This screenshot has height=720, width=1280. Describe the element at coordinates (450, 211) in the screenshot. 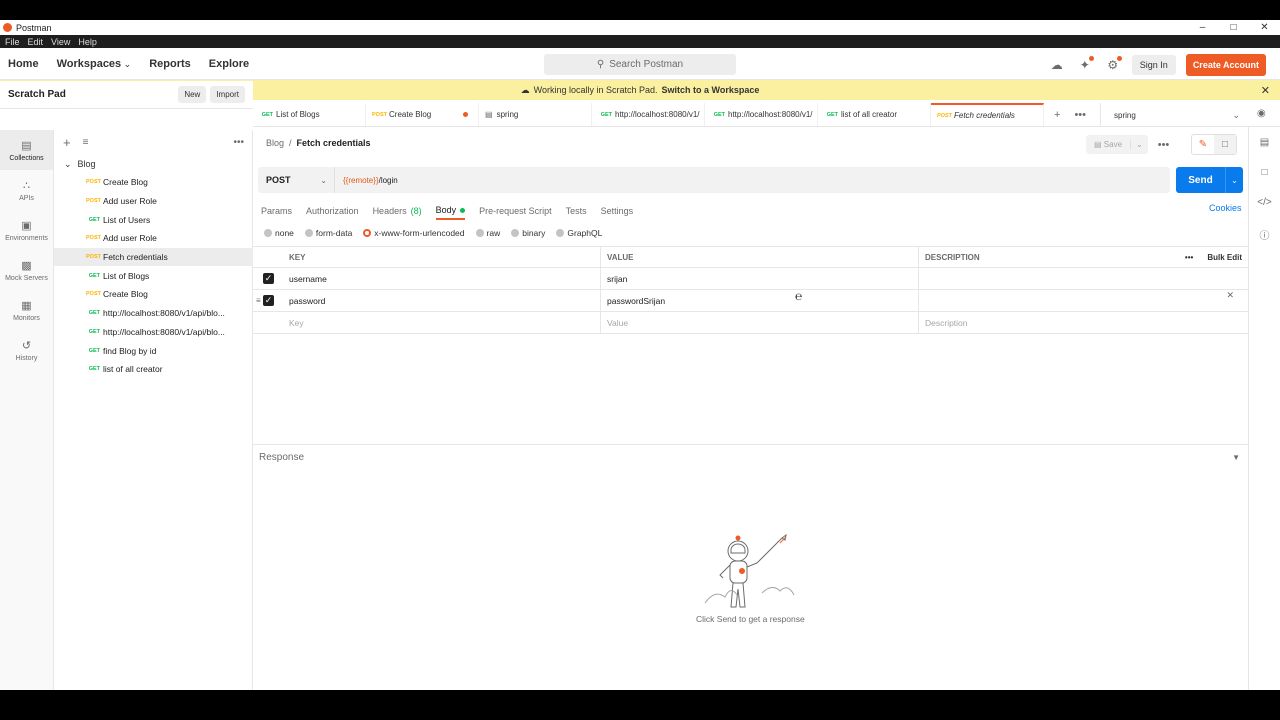

I see `tab-body: Body` at that location.